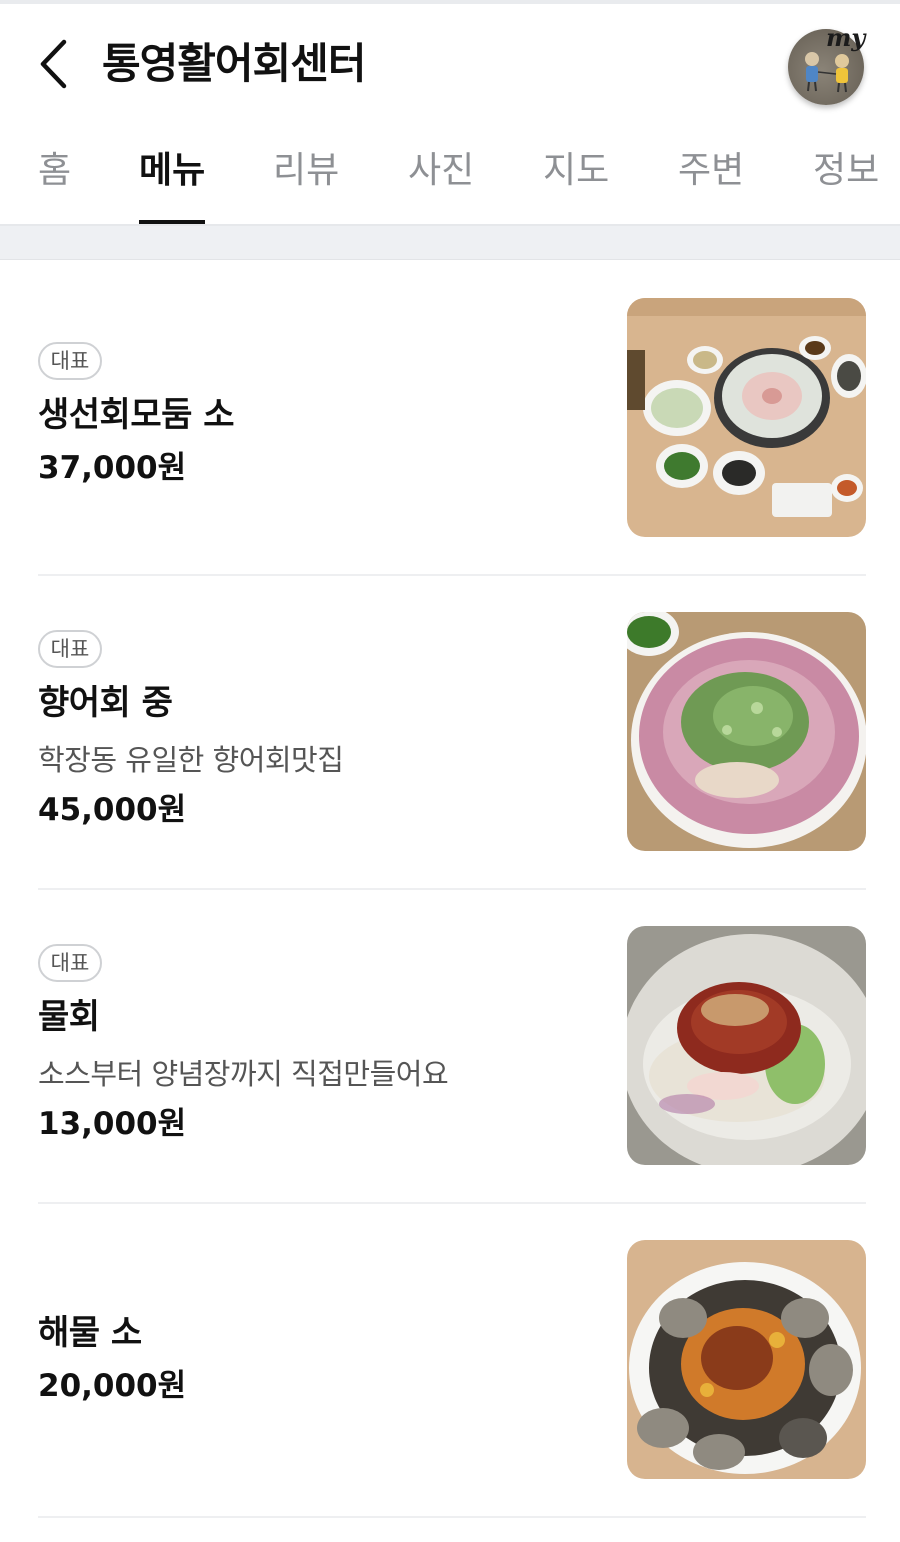 The width and height of the screenshot is (900, 1542). I want to click on sashimi-platter-image, so click(746, 417).